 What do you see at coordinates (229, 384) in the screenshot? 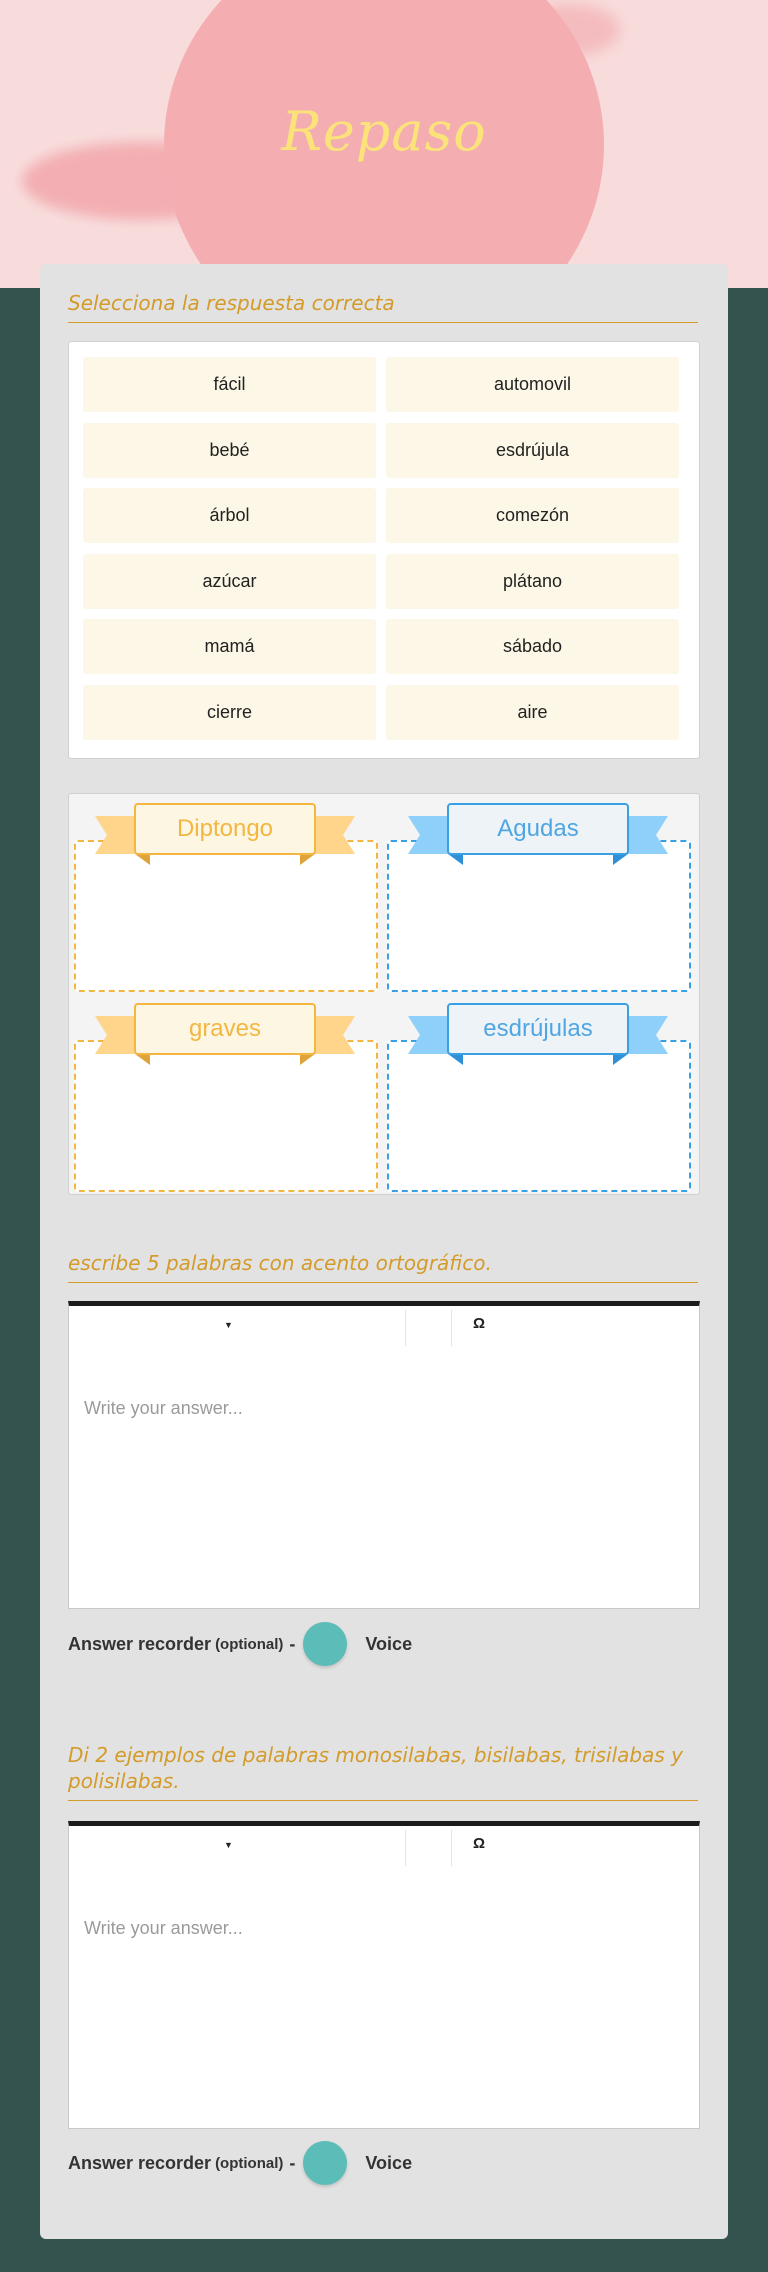
I see `word-chip: fácil` at bounding box center [229, 384].